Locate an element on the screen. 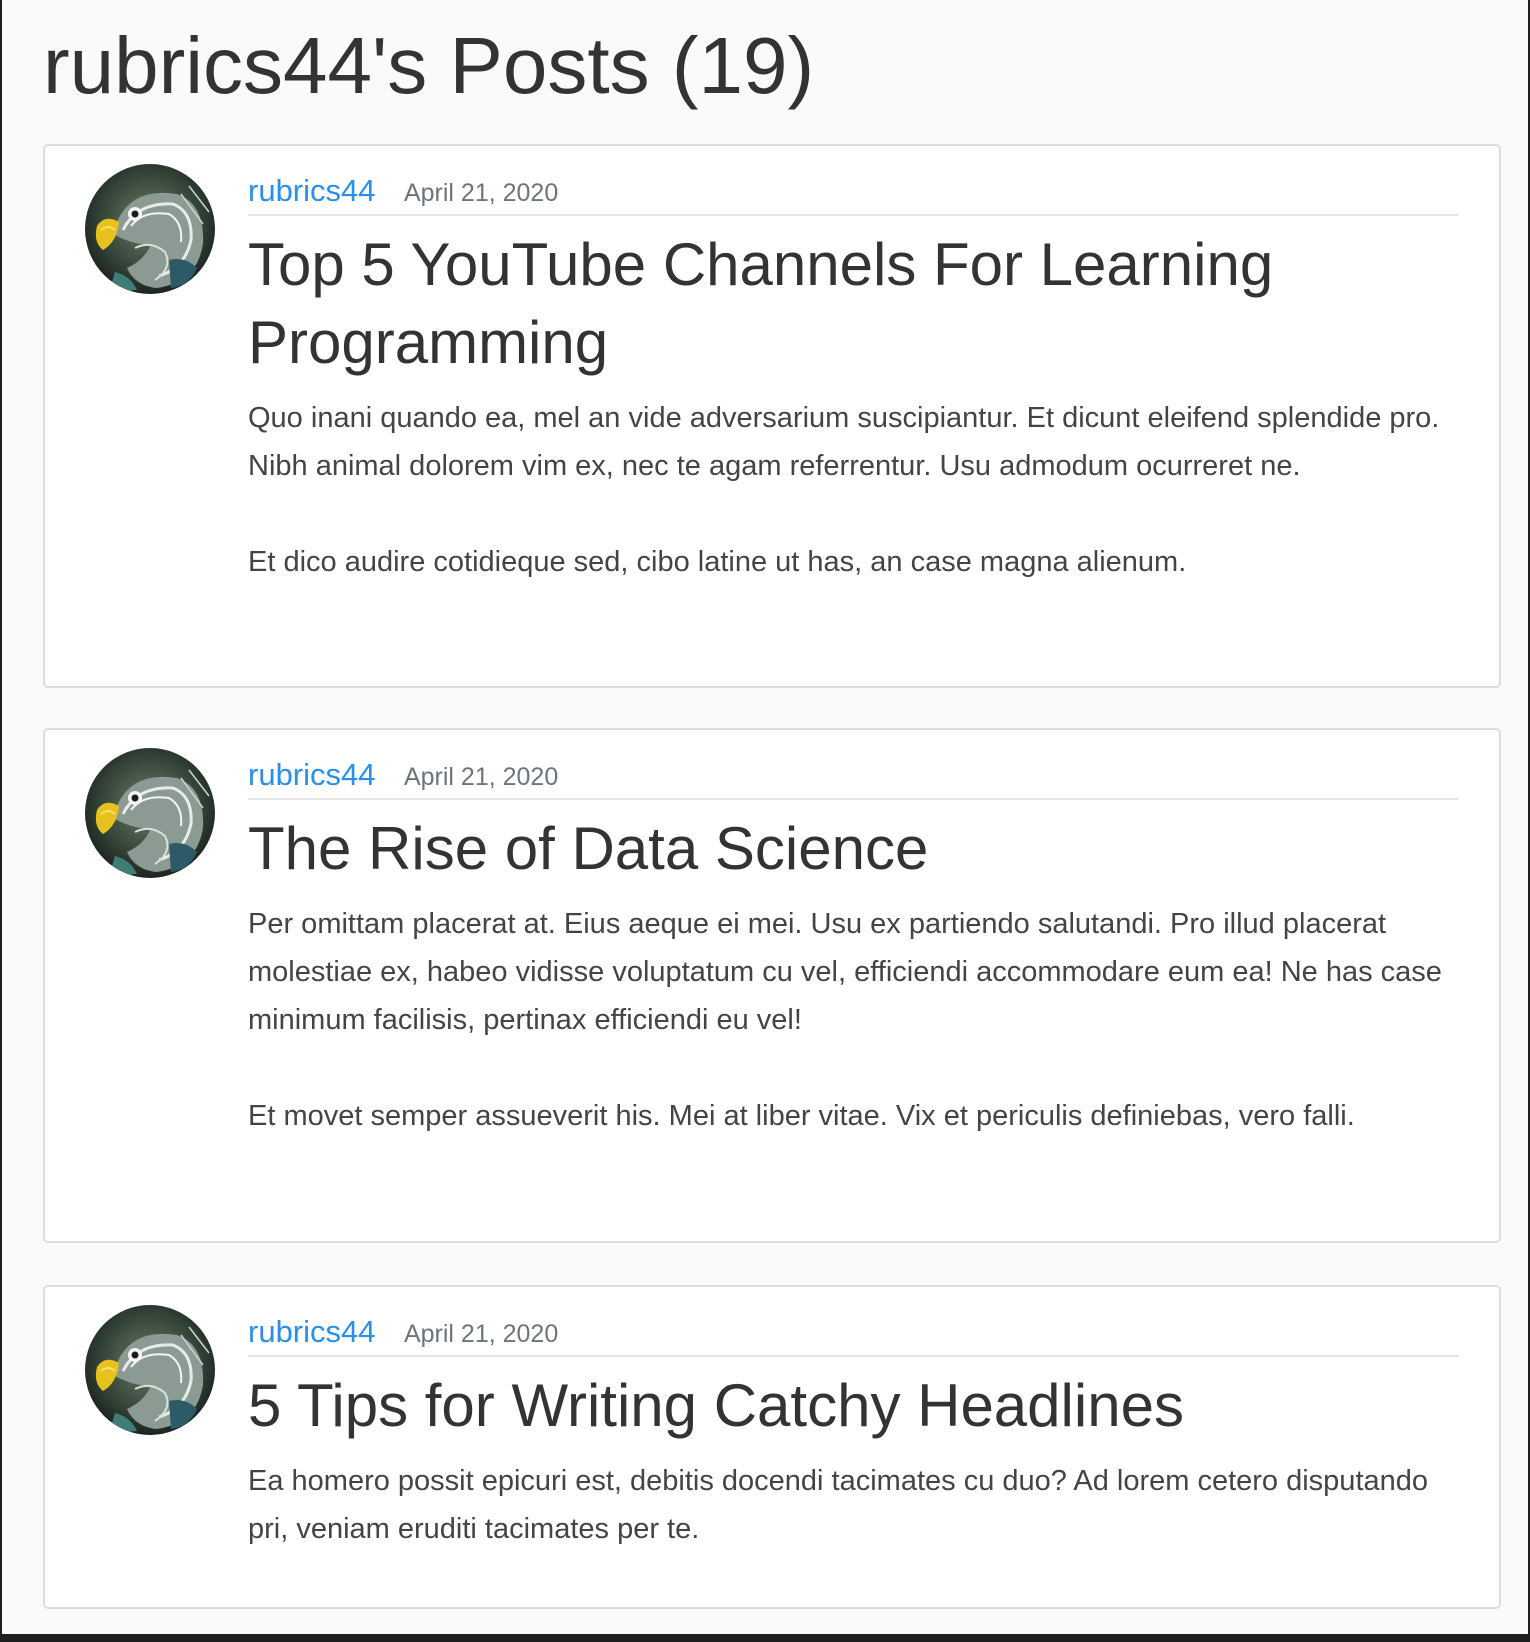 Image resolution: width=1530 pixels, height=1642 pixels. post-title-link: The Rise of Data Science is located at coordinates (853, 849).